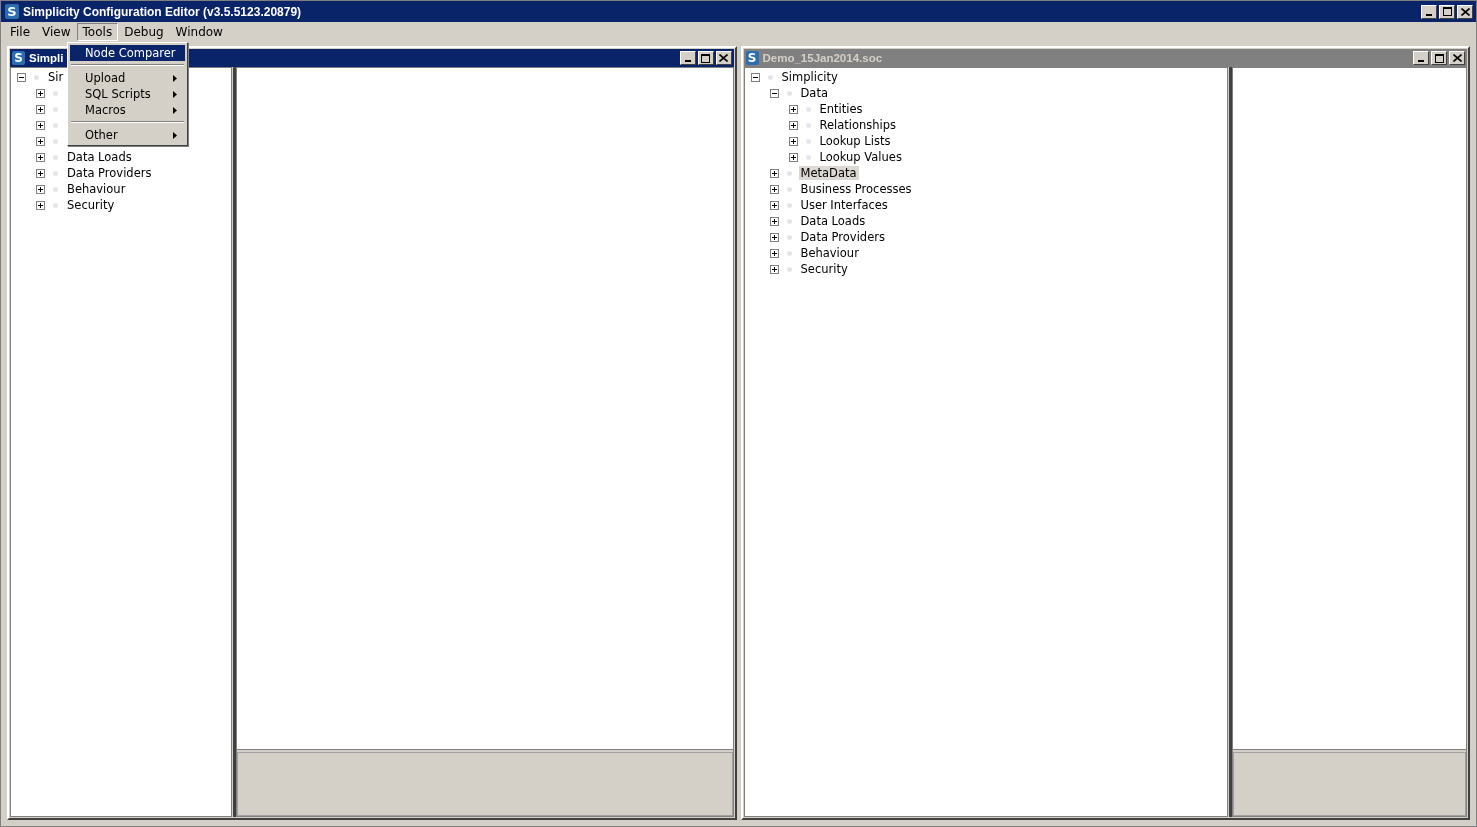 This screenshot has height=827, width=1477. What do you see at coordinates (20, 32) in the screenshot?
I see `menu-item: File` at bounding box center [20, 32].